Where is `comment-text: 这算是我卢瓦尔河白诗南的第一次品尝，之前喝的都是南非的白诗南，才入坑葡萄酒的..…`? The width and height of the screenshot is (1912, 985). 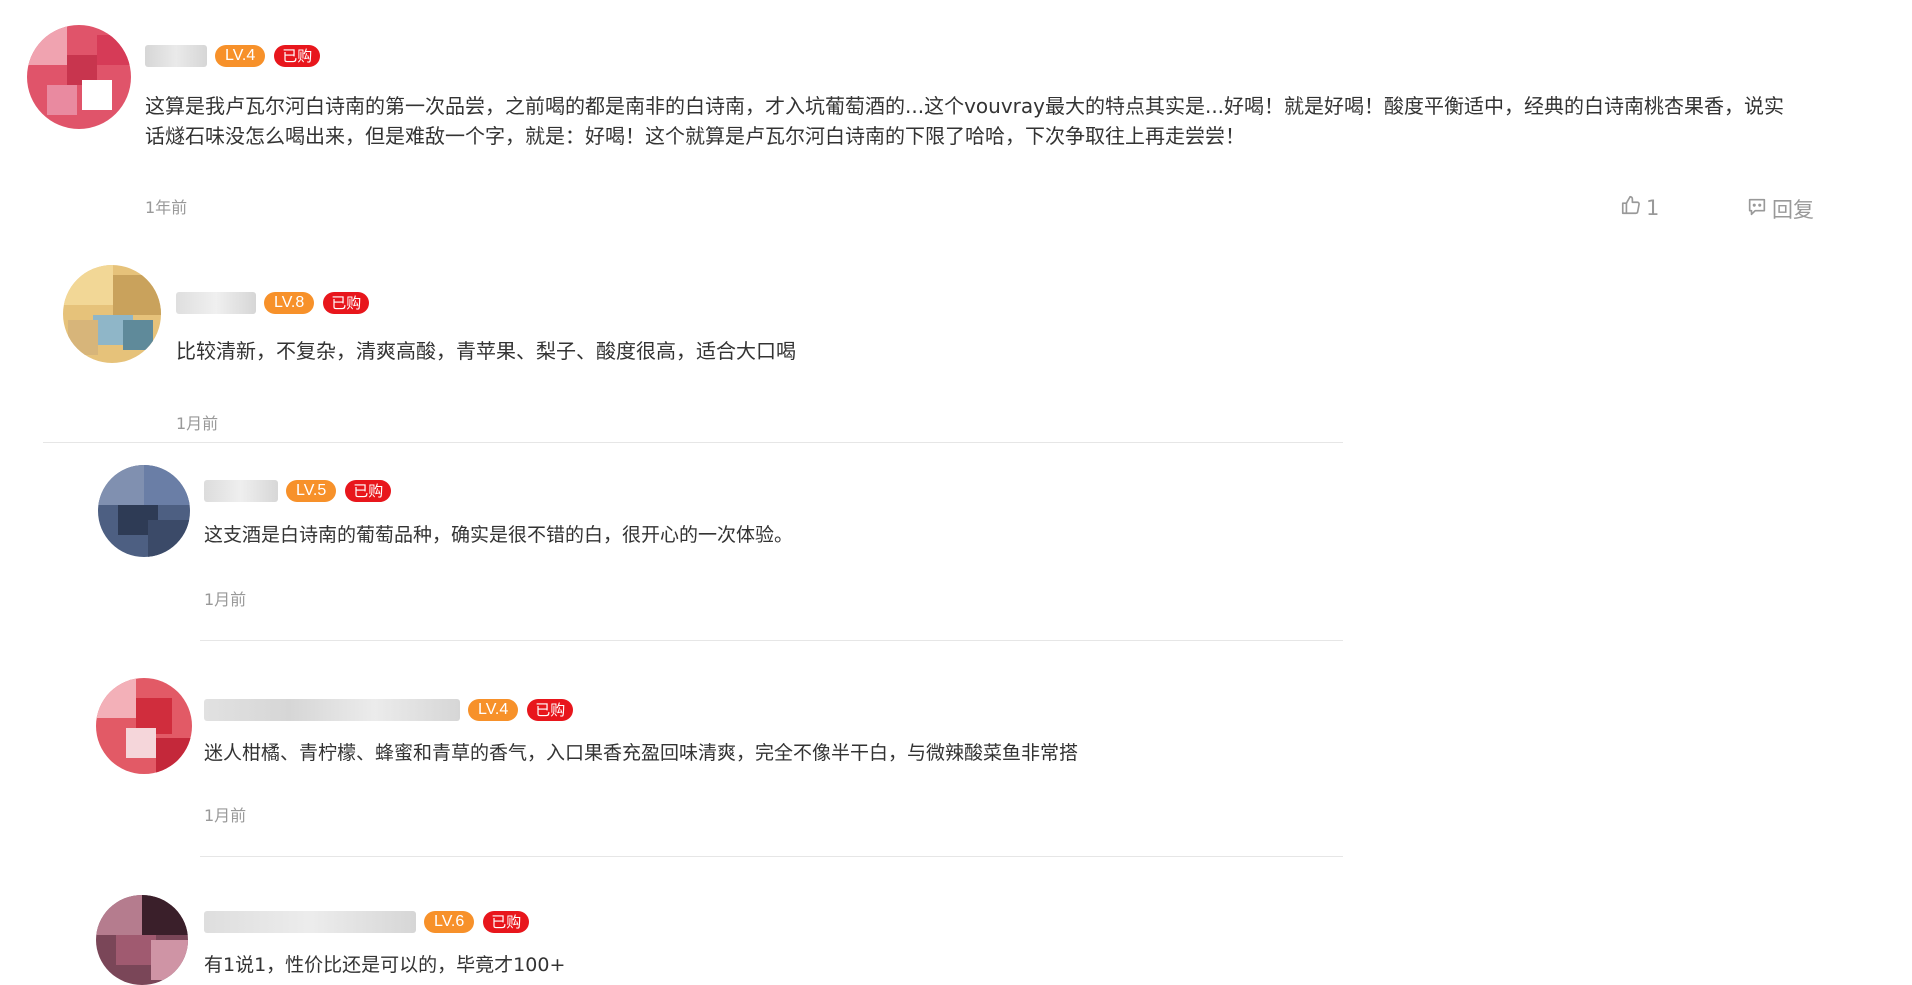
comment-text: 这算是我卢瓦尔河白诗南的第一次品尝，之前喝的都是南非的白诗南，才入坑葡萄酒的..… is located at coordinates (965, 121).